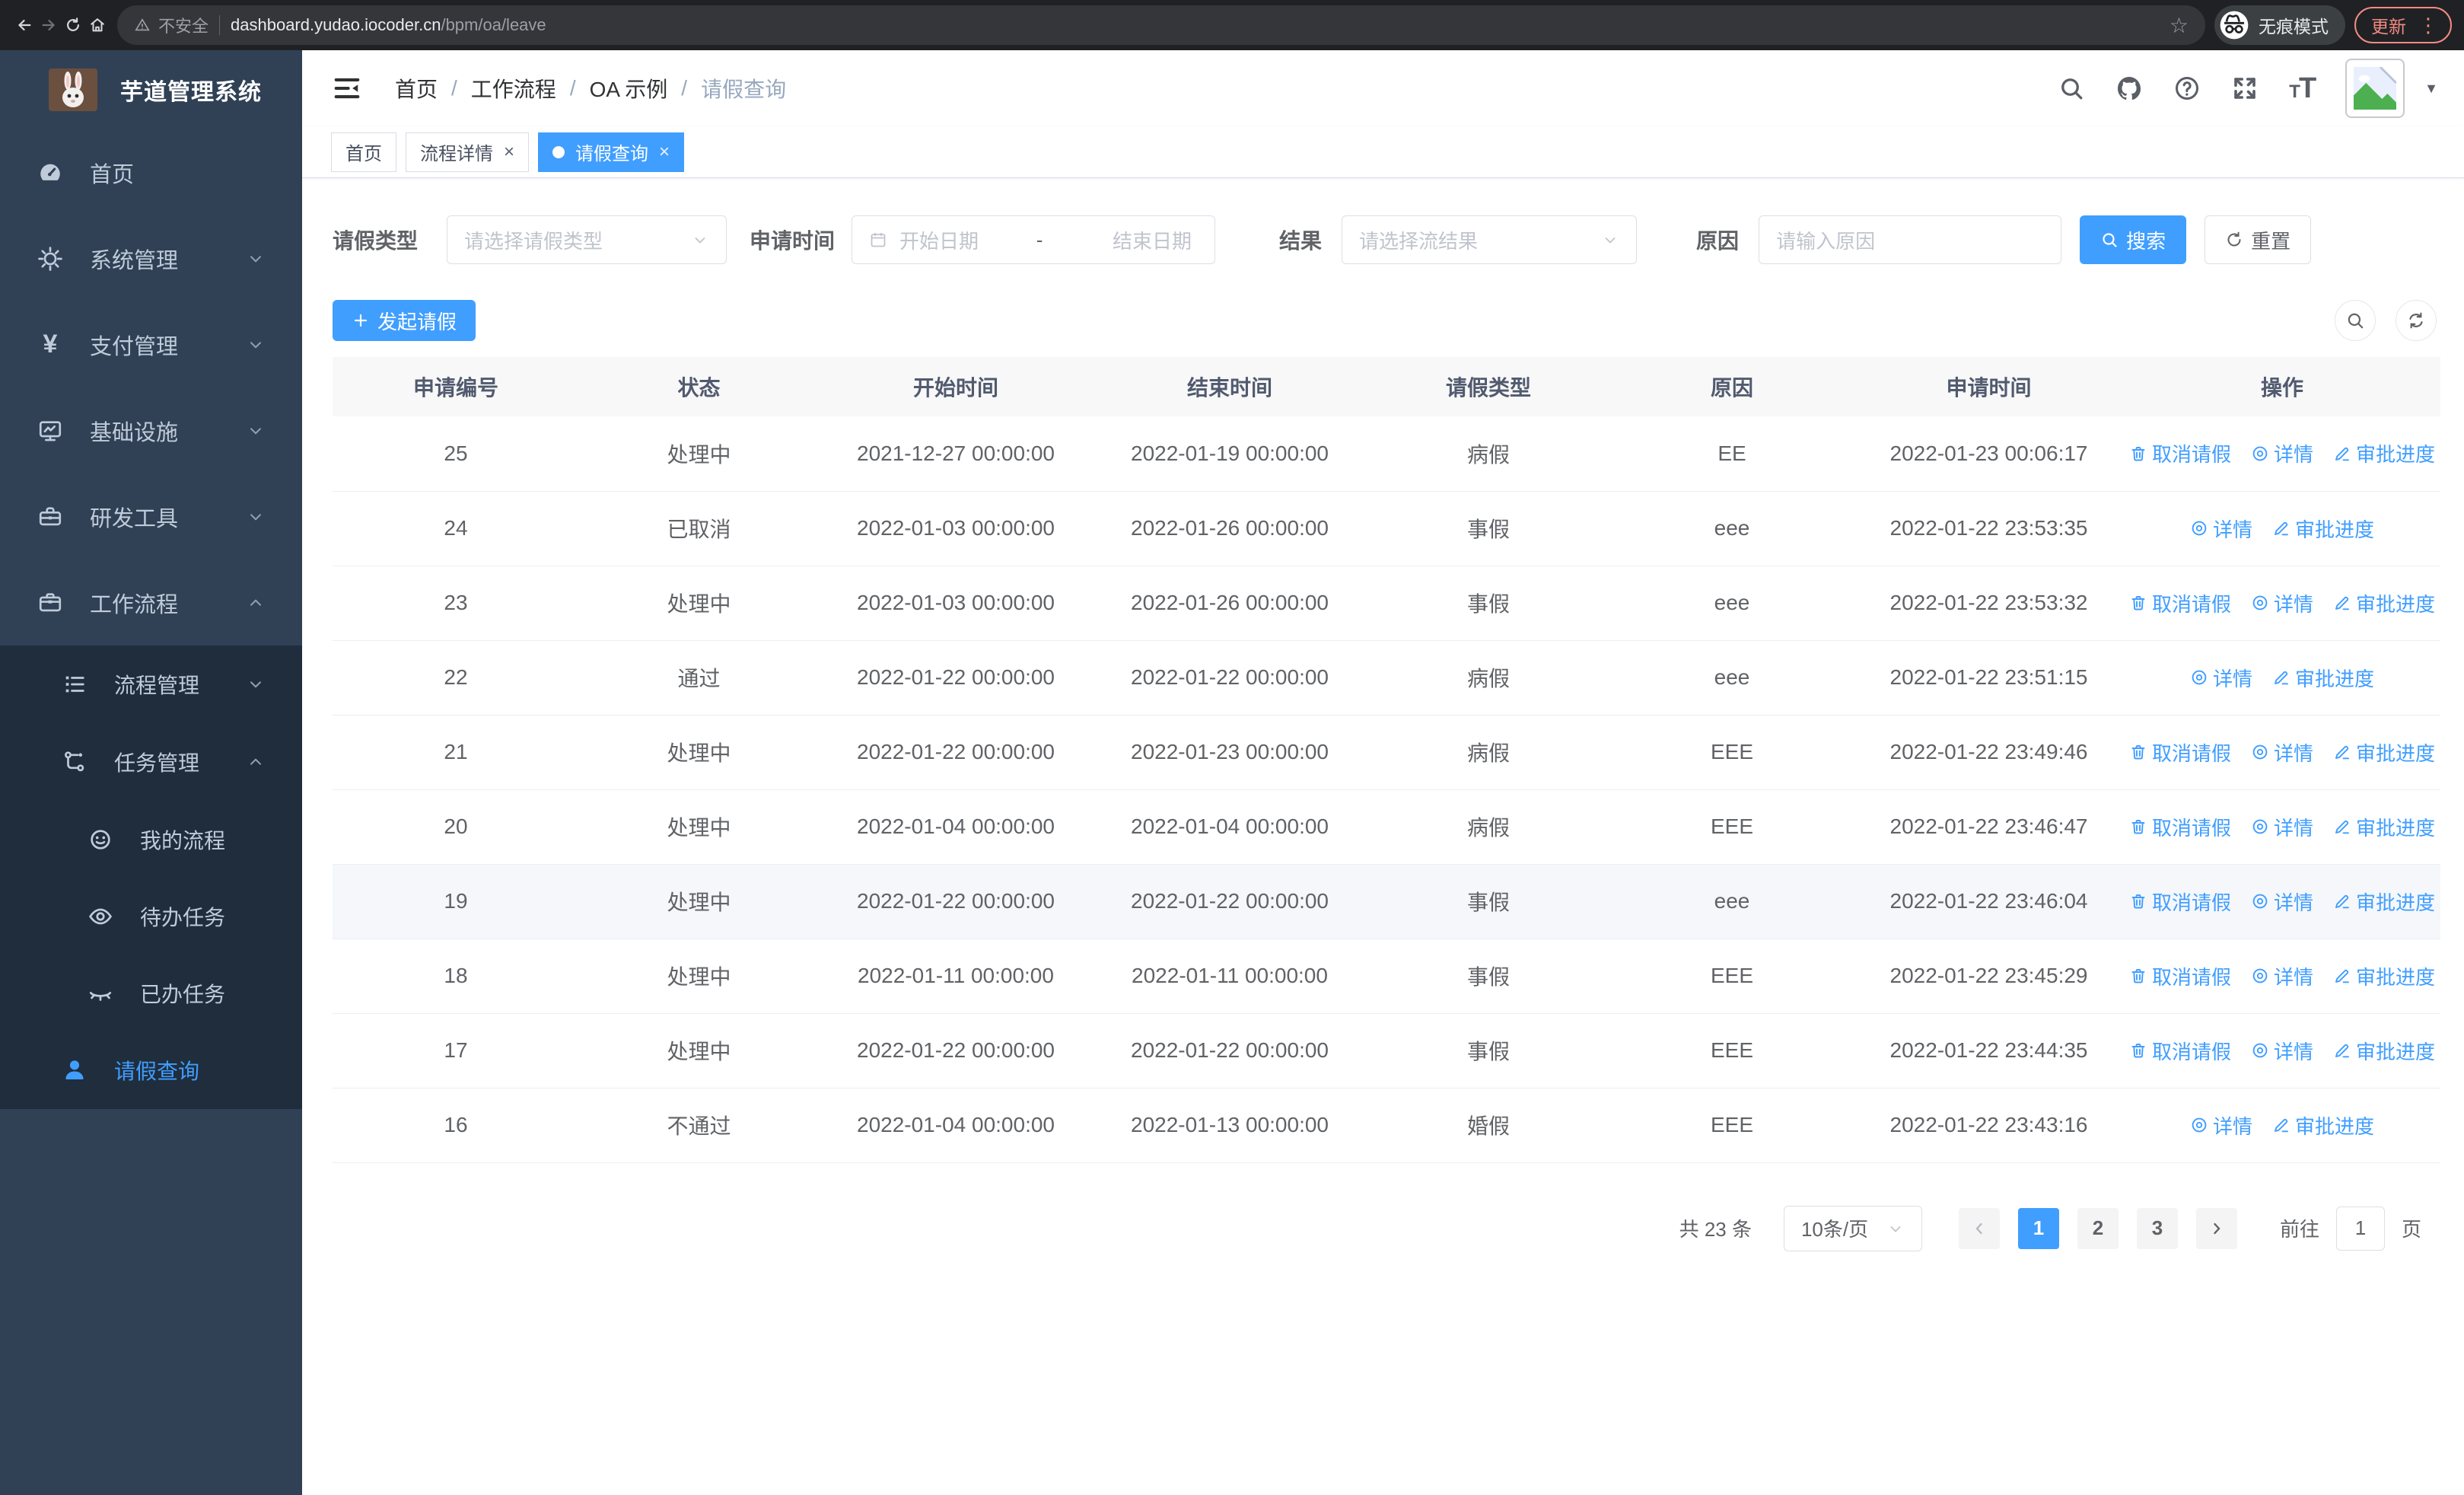 Image resolution: width=2464 pixels, height=1495 pixels. What do you see at coordinates (2403, 25) in the screenshot?
I see `browser-update-button: 更新 ⋮` at bounding box center [2403, 25].